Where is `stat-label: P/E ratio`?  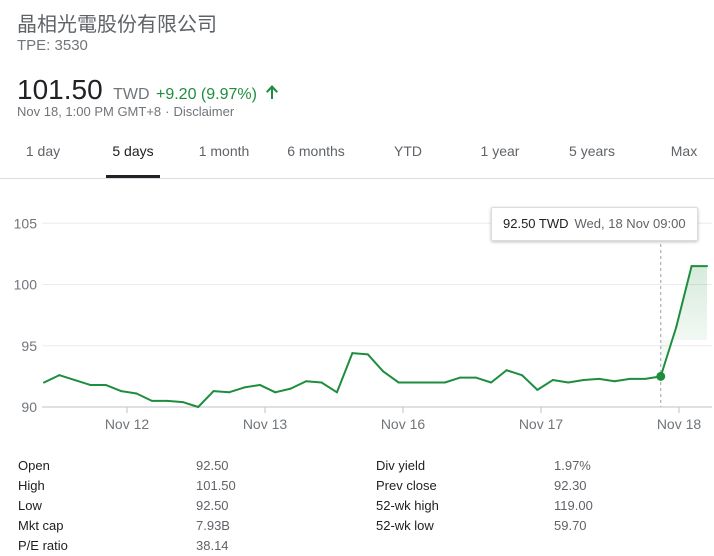
stat-label: P/E ratio is located at coordinates (43, 545).